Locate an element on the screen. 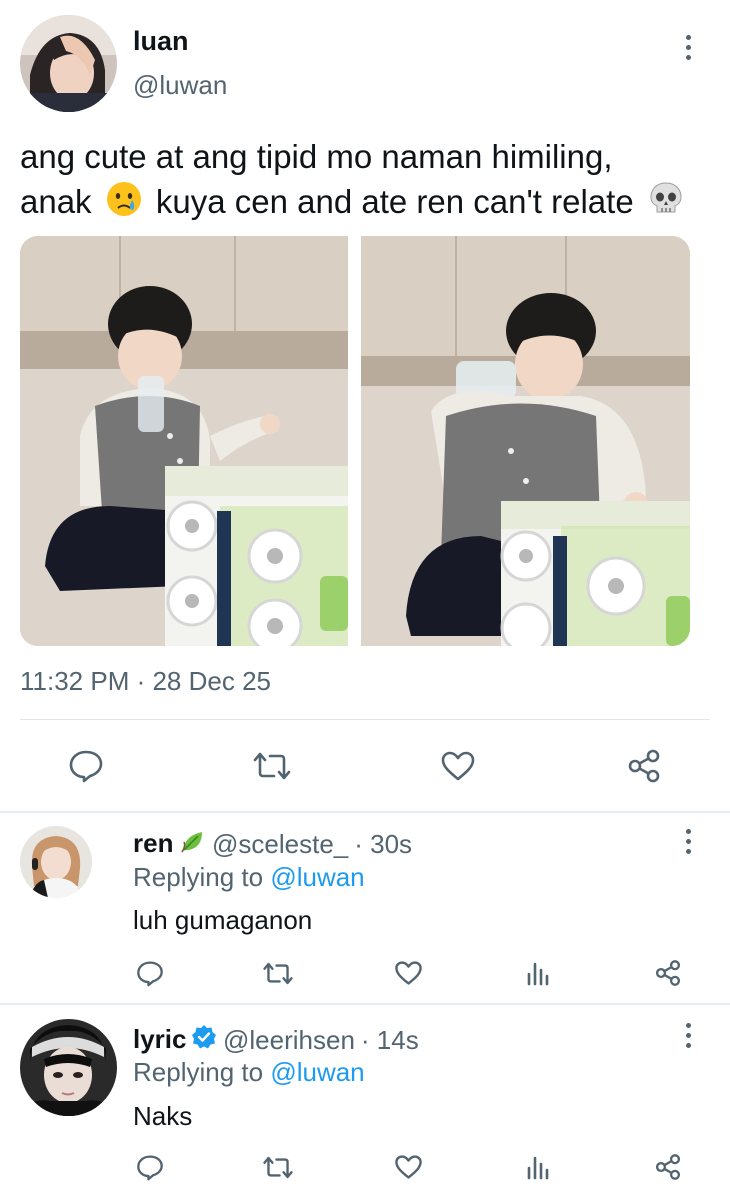 The image size is (730, 1200). reply-text: luh gumaganon is located at coordinates (223, 920).